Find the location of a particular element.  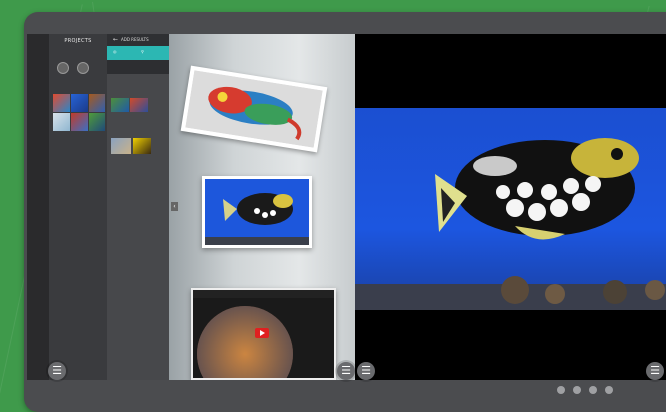

right-menu-button: ☰ is located at coordinates (655, 371).